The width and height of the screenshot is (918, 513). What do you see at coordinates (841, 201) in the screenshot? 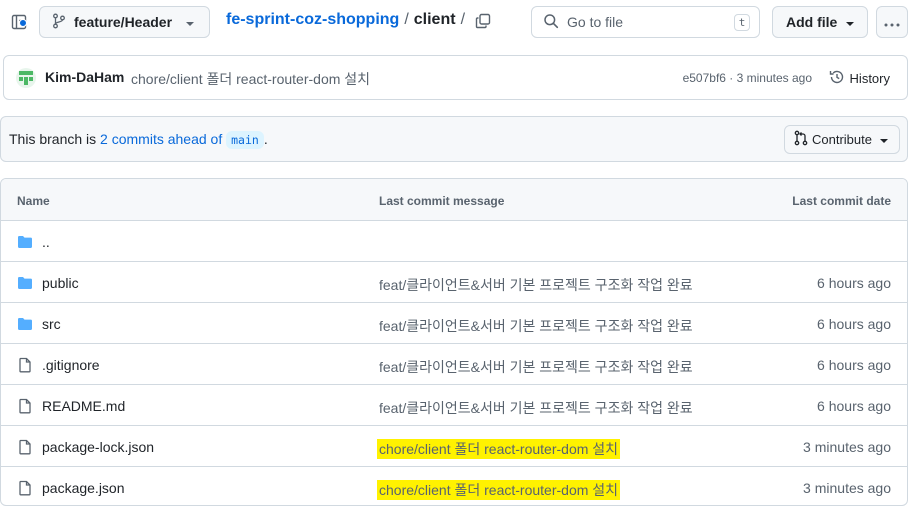
I see `column-header-date: Last commit date` at bounding box center [841, 201].